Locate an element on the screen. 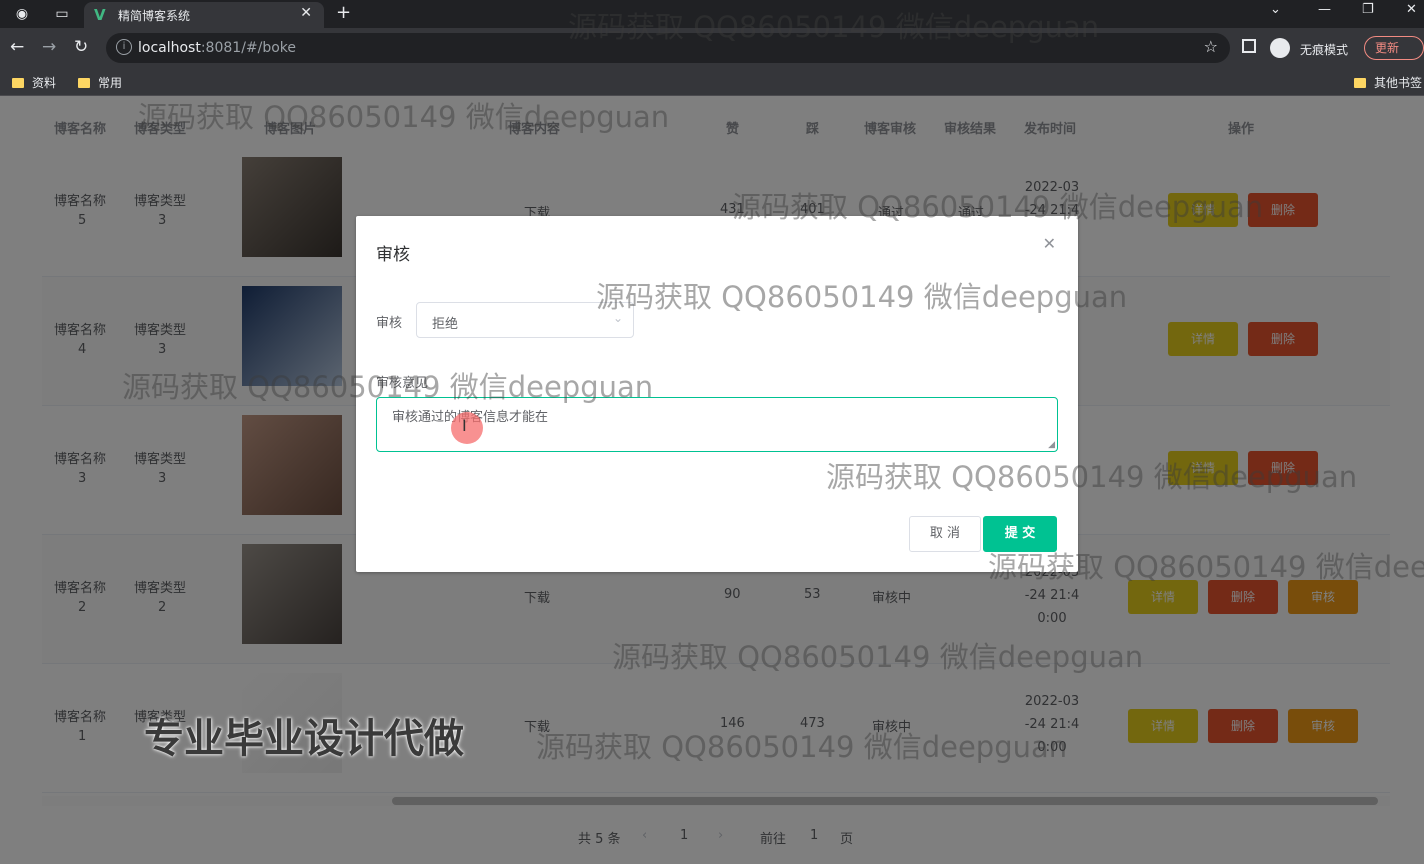 The height and width of the screenshot is (864, 1424). audit-field-label: 审核 is located at coordinates (389, 323).